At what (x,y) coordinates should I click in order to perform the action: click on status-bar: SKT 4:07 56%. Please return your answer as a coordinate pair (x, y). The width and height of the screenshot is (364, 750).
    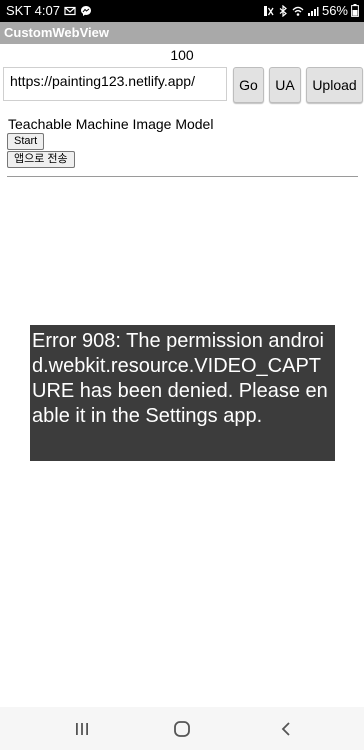
    Looking at the image, I should click on (182, 11).